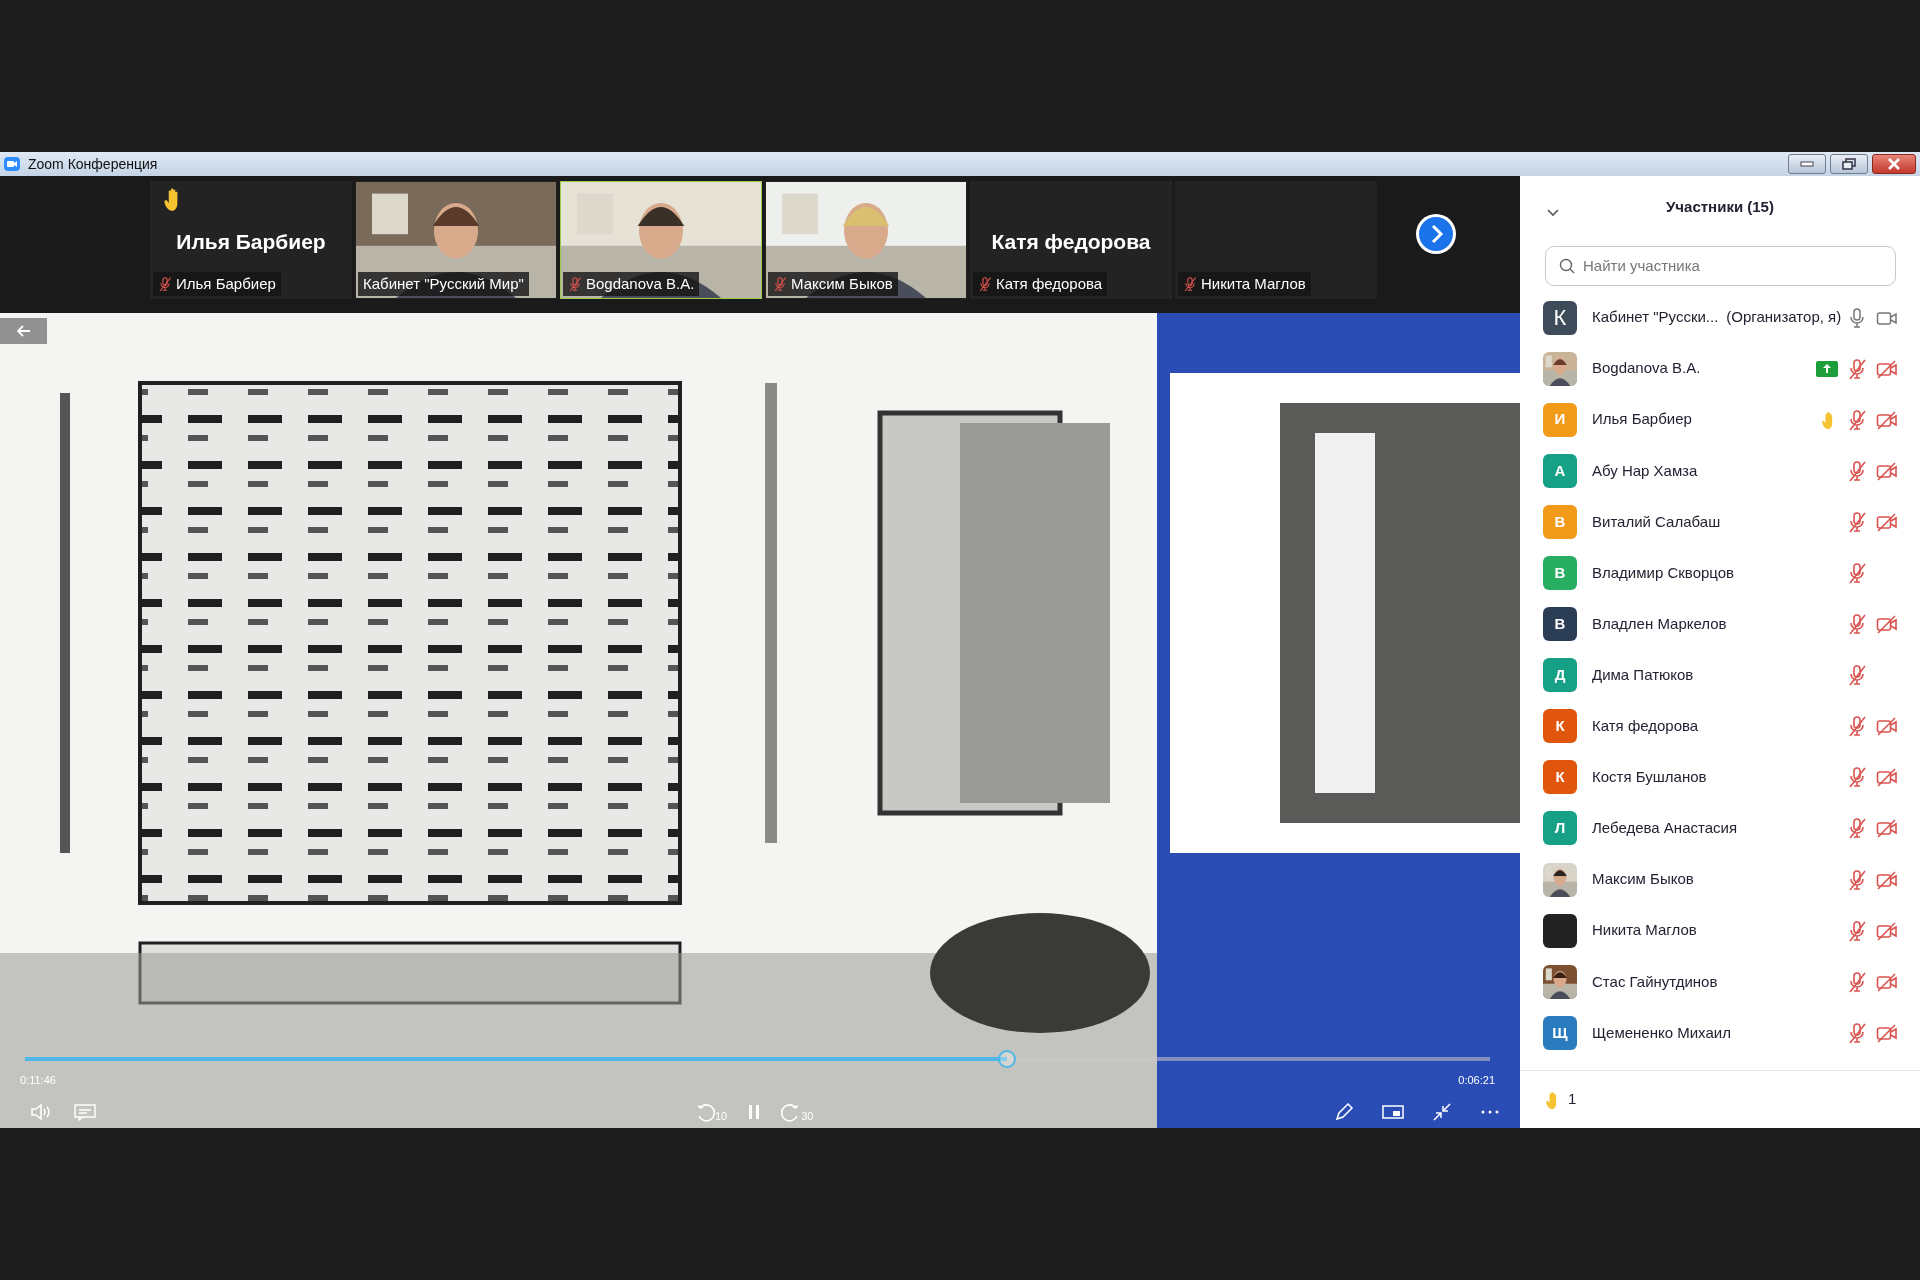 The width and height of the screenshot is (1920, 1280). I want to click on more-button, so click(1490, 1112).